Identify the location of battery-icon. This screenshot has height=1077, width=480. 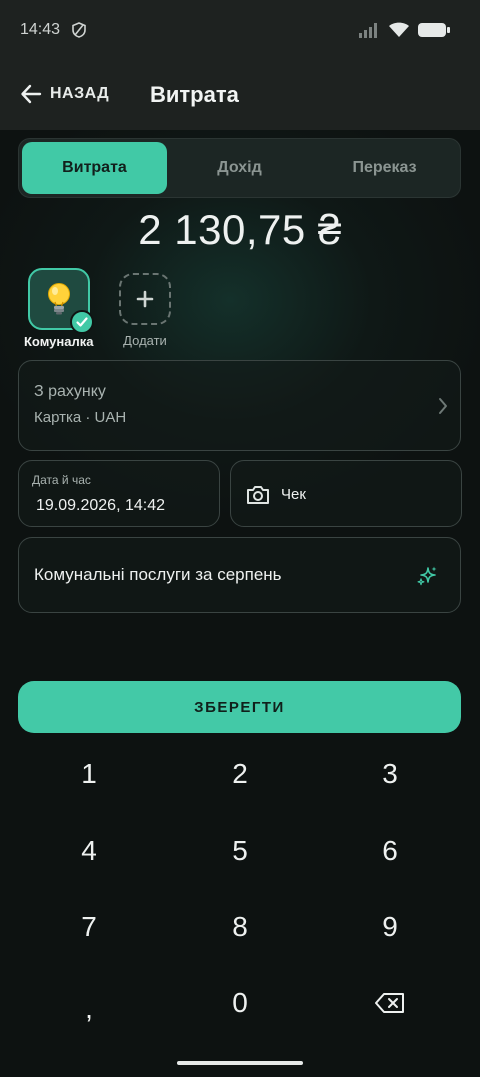
(434, 30).